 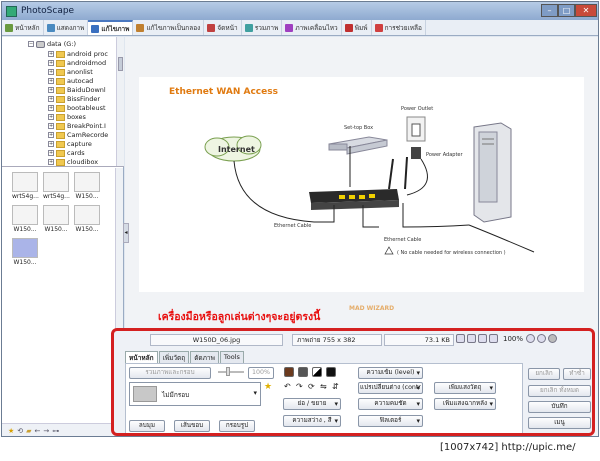 What do you see at coordinates (559, 423) in the screenshot?
I see `menu-button: เมนู` at bounding box center [559, 423].